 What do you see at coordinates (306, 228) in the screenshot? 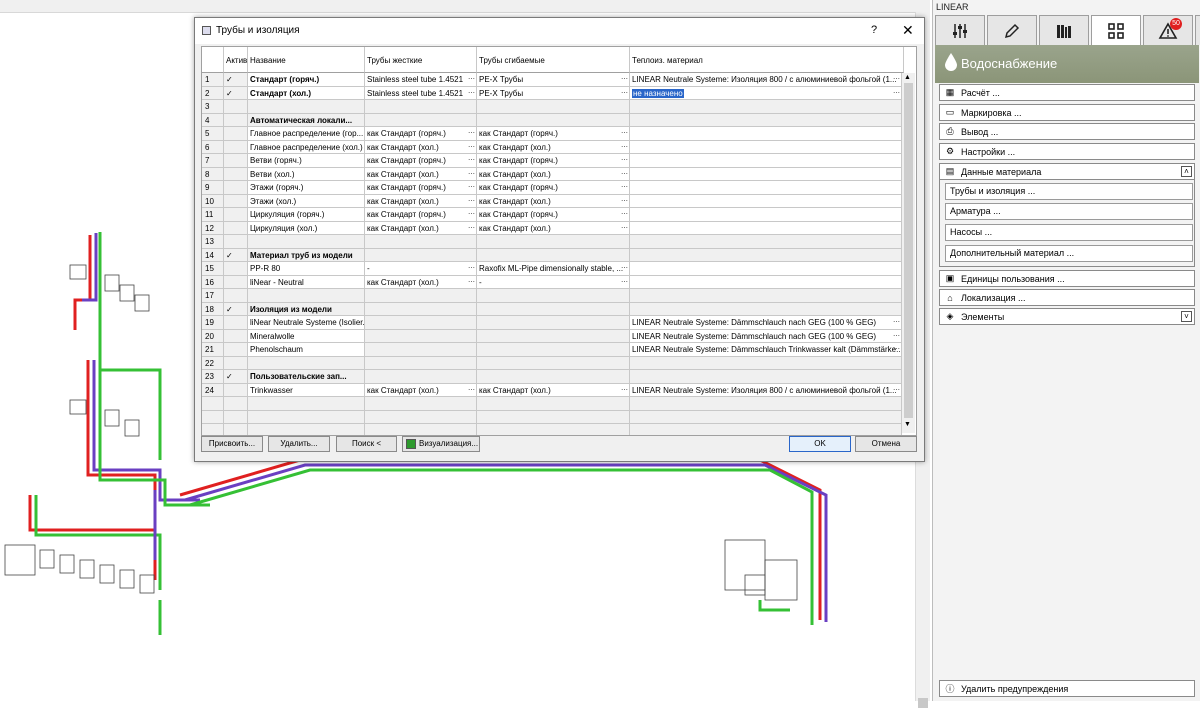
I see `cell-name: Циркуляция (хол.)` at bounding box center [306, 228].